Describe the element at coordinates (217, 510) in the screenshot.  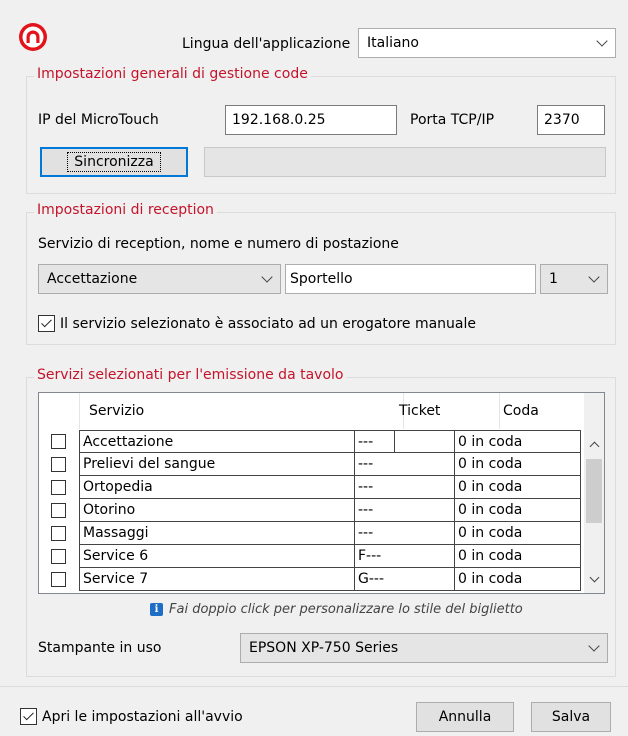
I see `cell-service: Otorino` at that location.